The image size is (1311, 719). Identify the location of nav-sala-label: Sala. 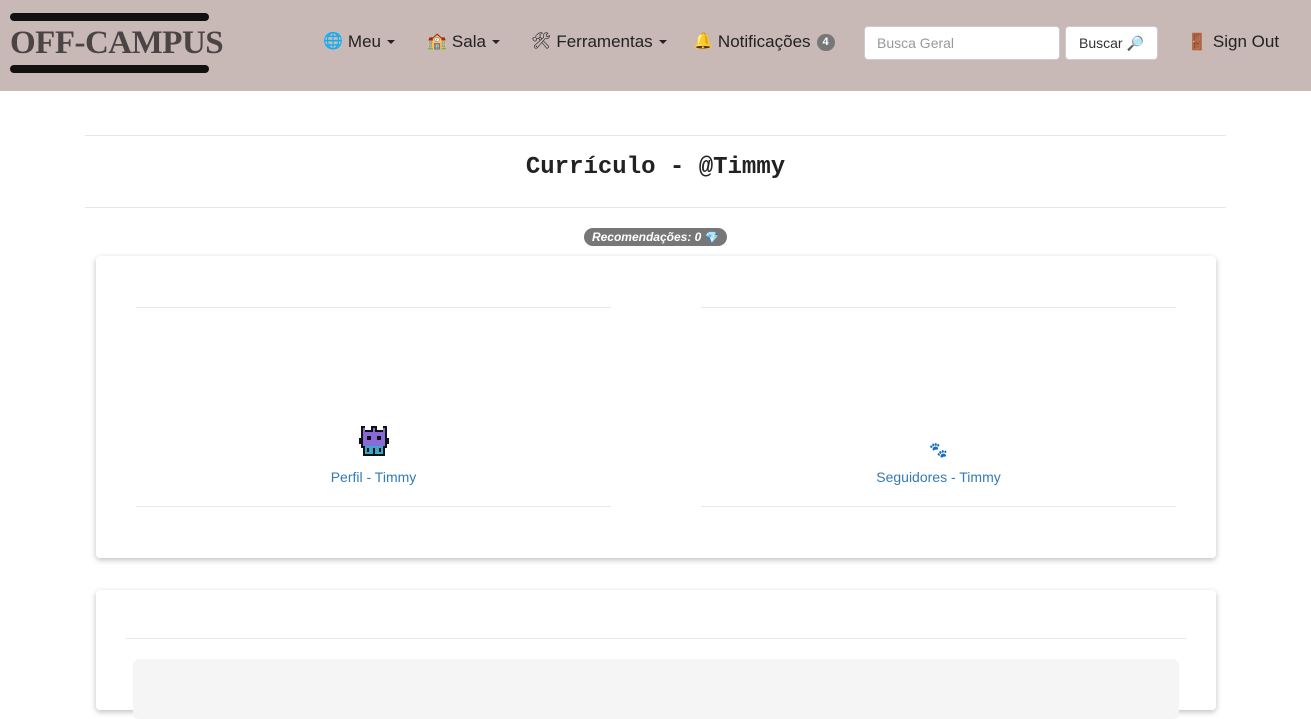
(468, 41).